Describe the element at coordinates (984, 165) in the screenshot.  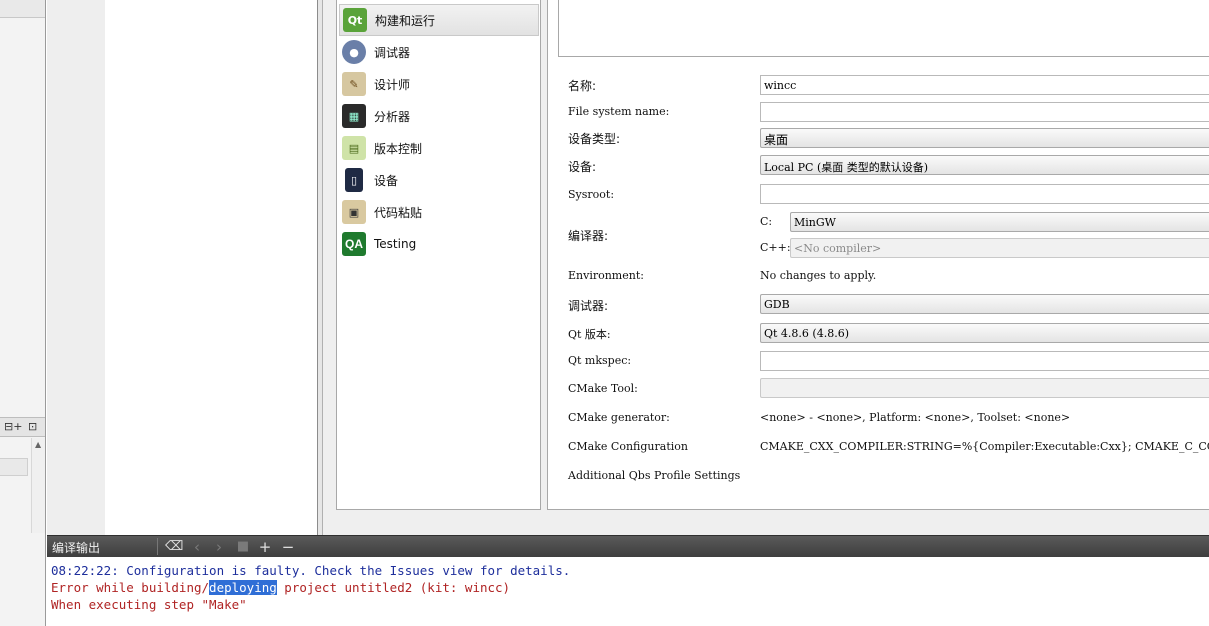
I see `device-combo: Local PC (桌面 类型的默认设备)` at that location.